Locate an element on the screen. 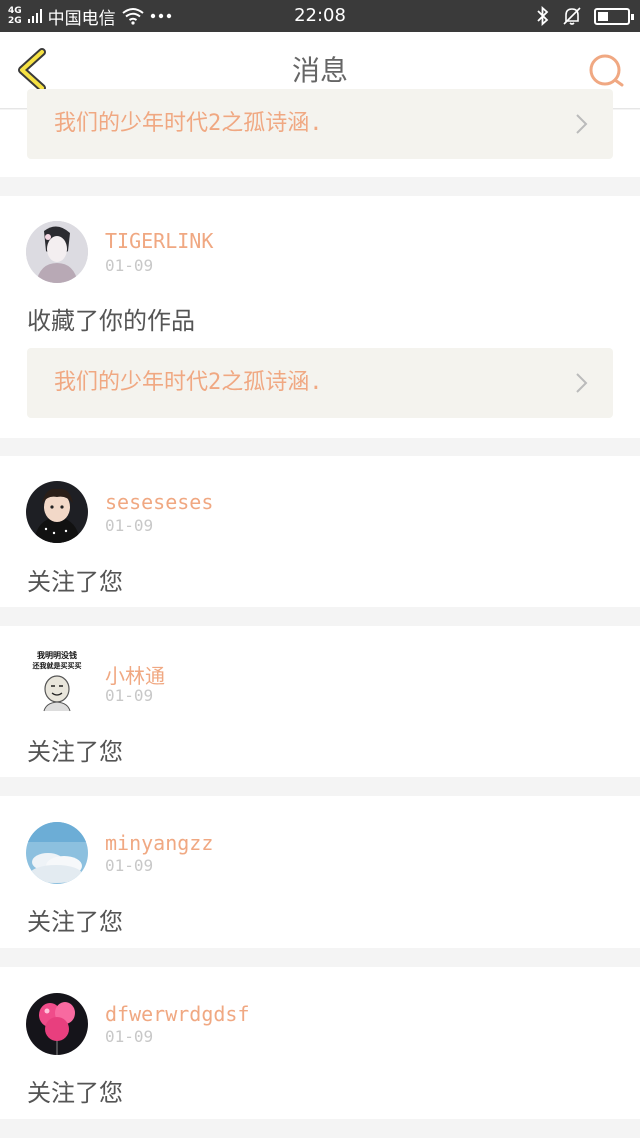 This screenshot has width=640, height=1138. search-icon is located at coordinates (606, 71).